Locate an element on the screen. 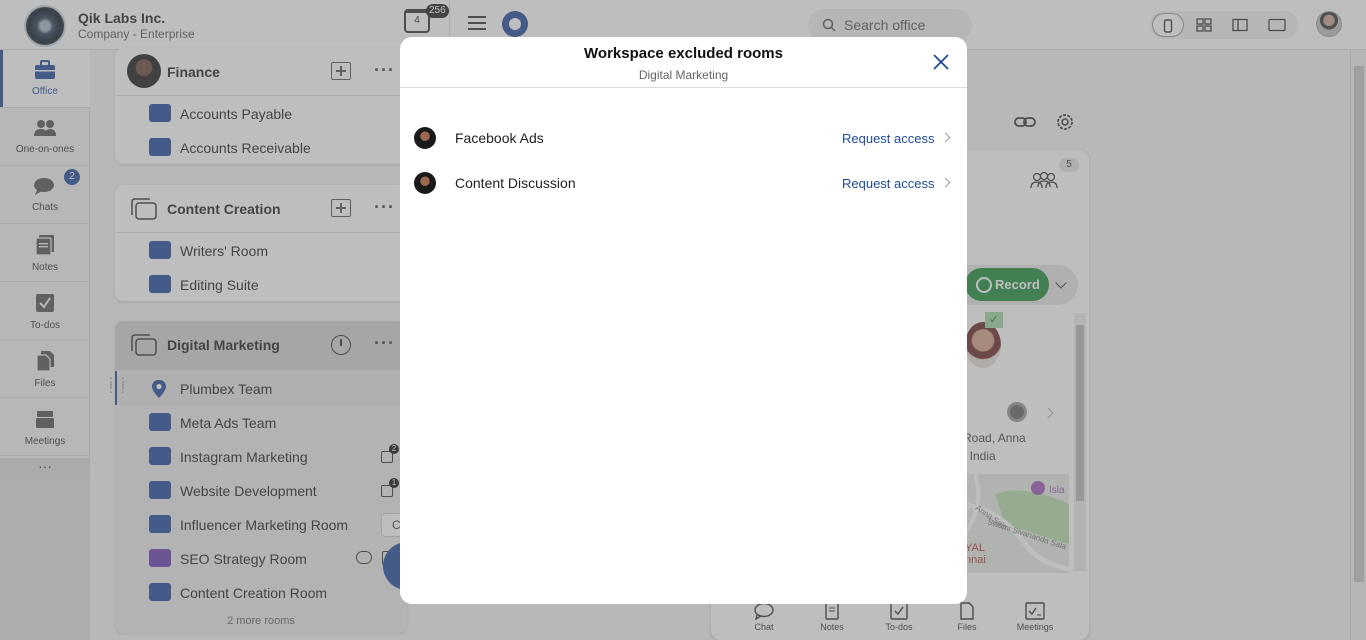 This screenshot has width=1366, height=640. excluded-room-row: Content Discussion Request access is located at coordinates (683, 183).